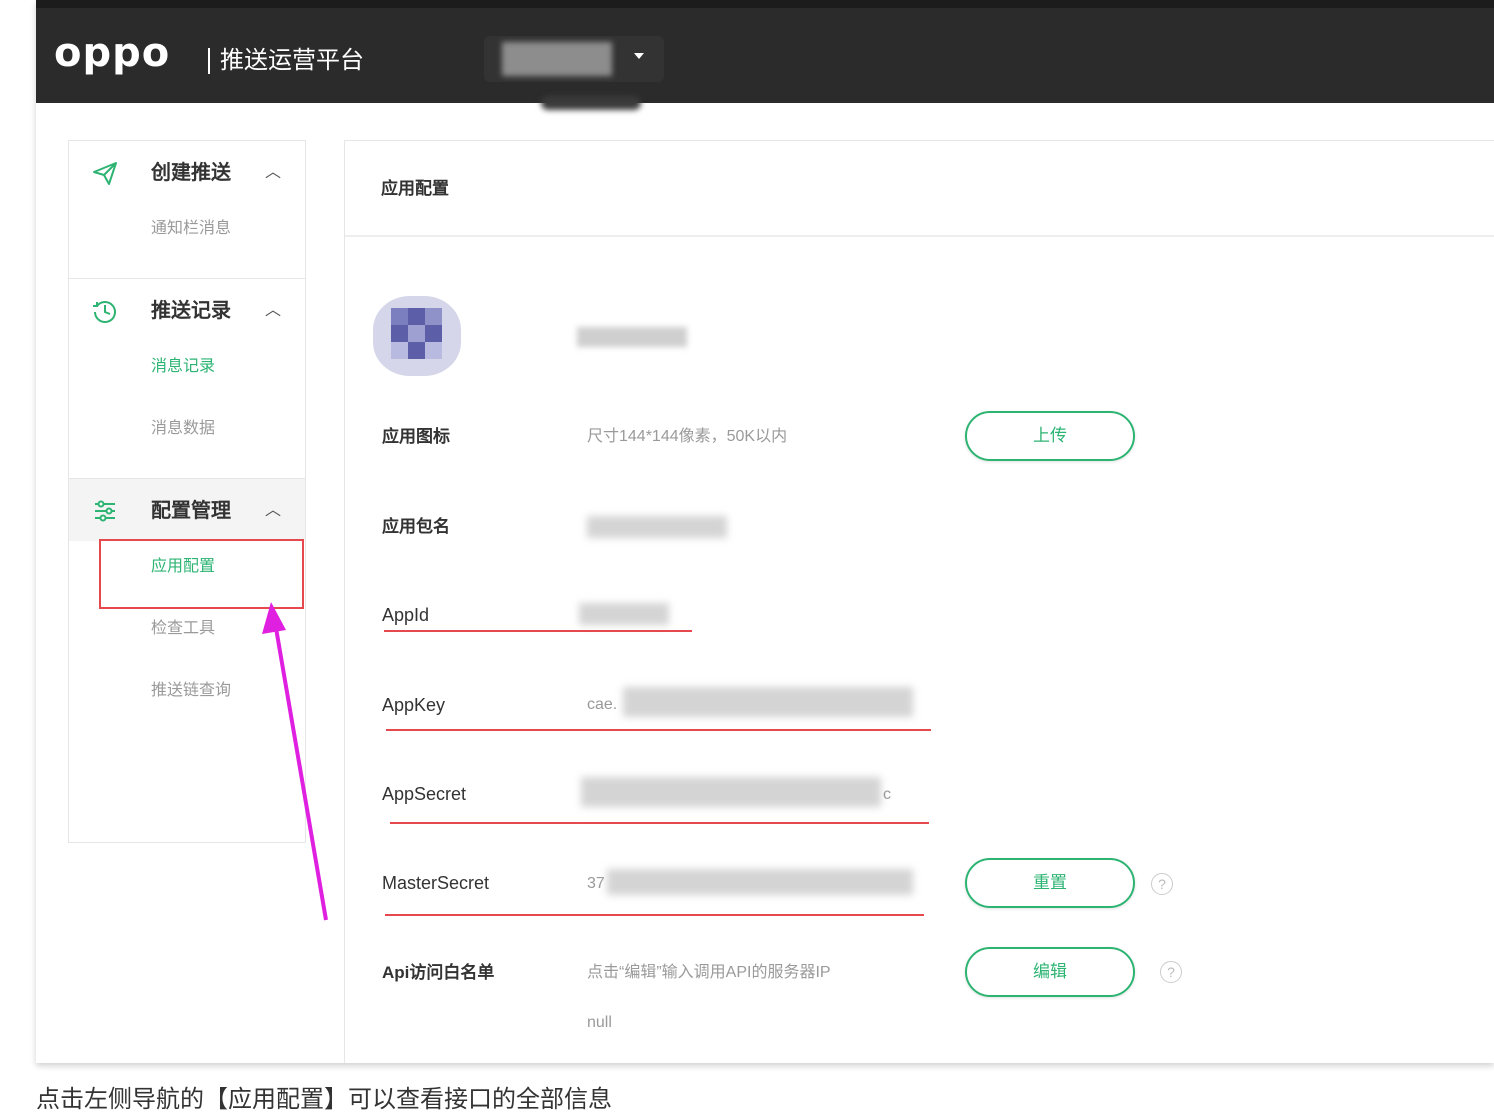 This screenshot has height=1115, width=1494. What do you see at coordinates (183, 367) in the screenshot?
I see `sidebar-item-message-records: 消息记录` at bounding box center [183, 367].